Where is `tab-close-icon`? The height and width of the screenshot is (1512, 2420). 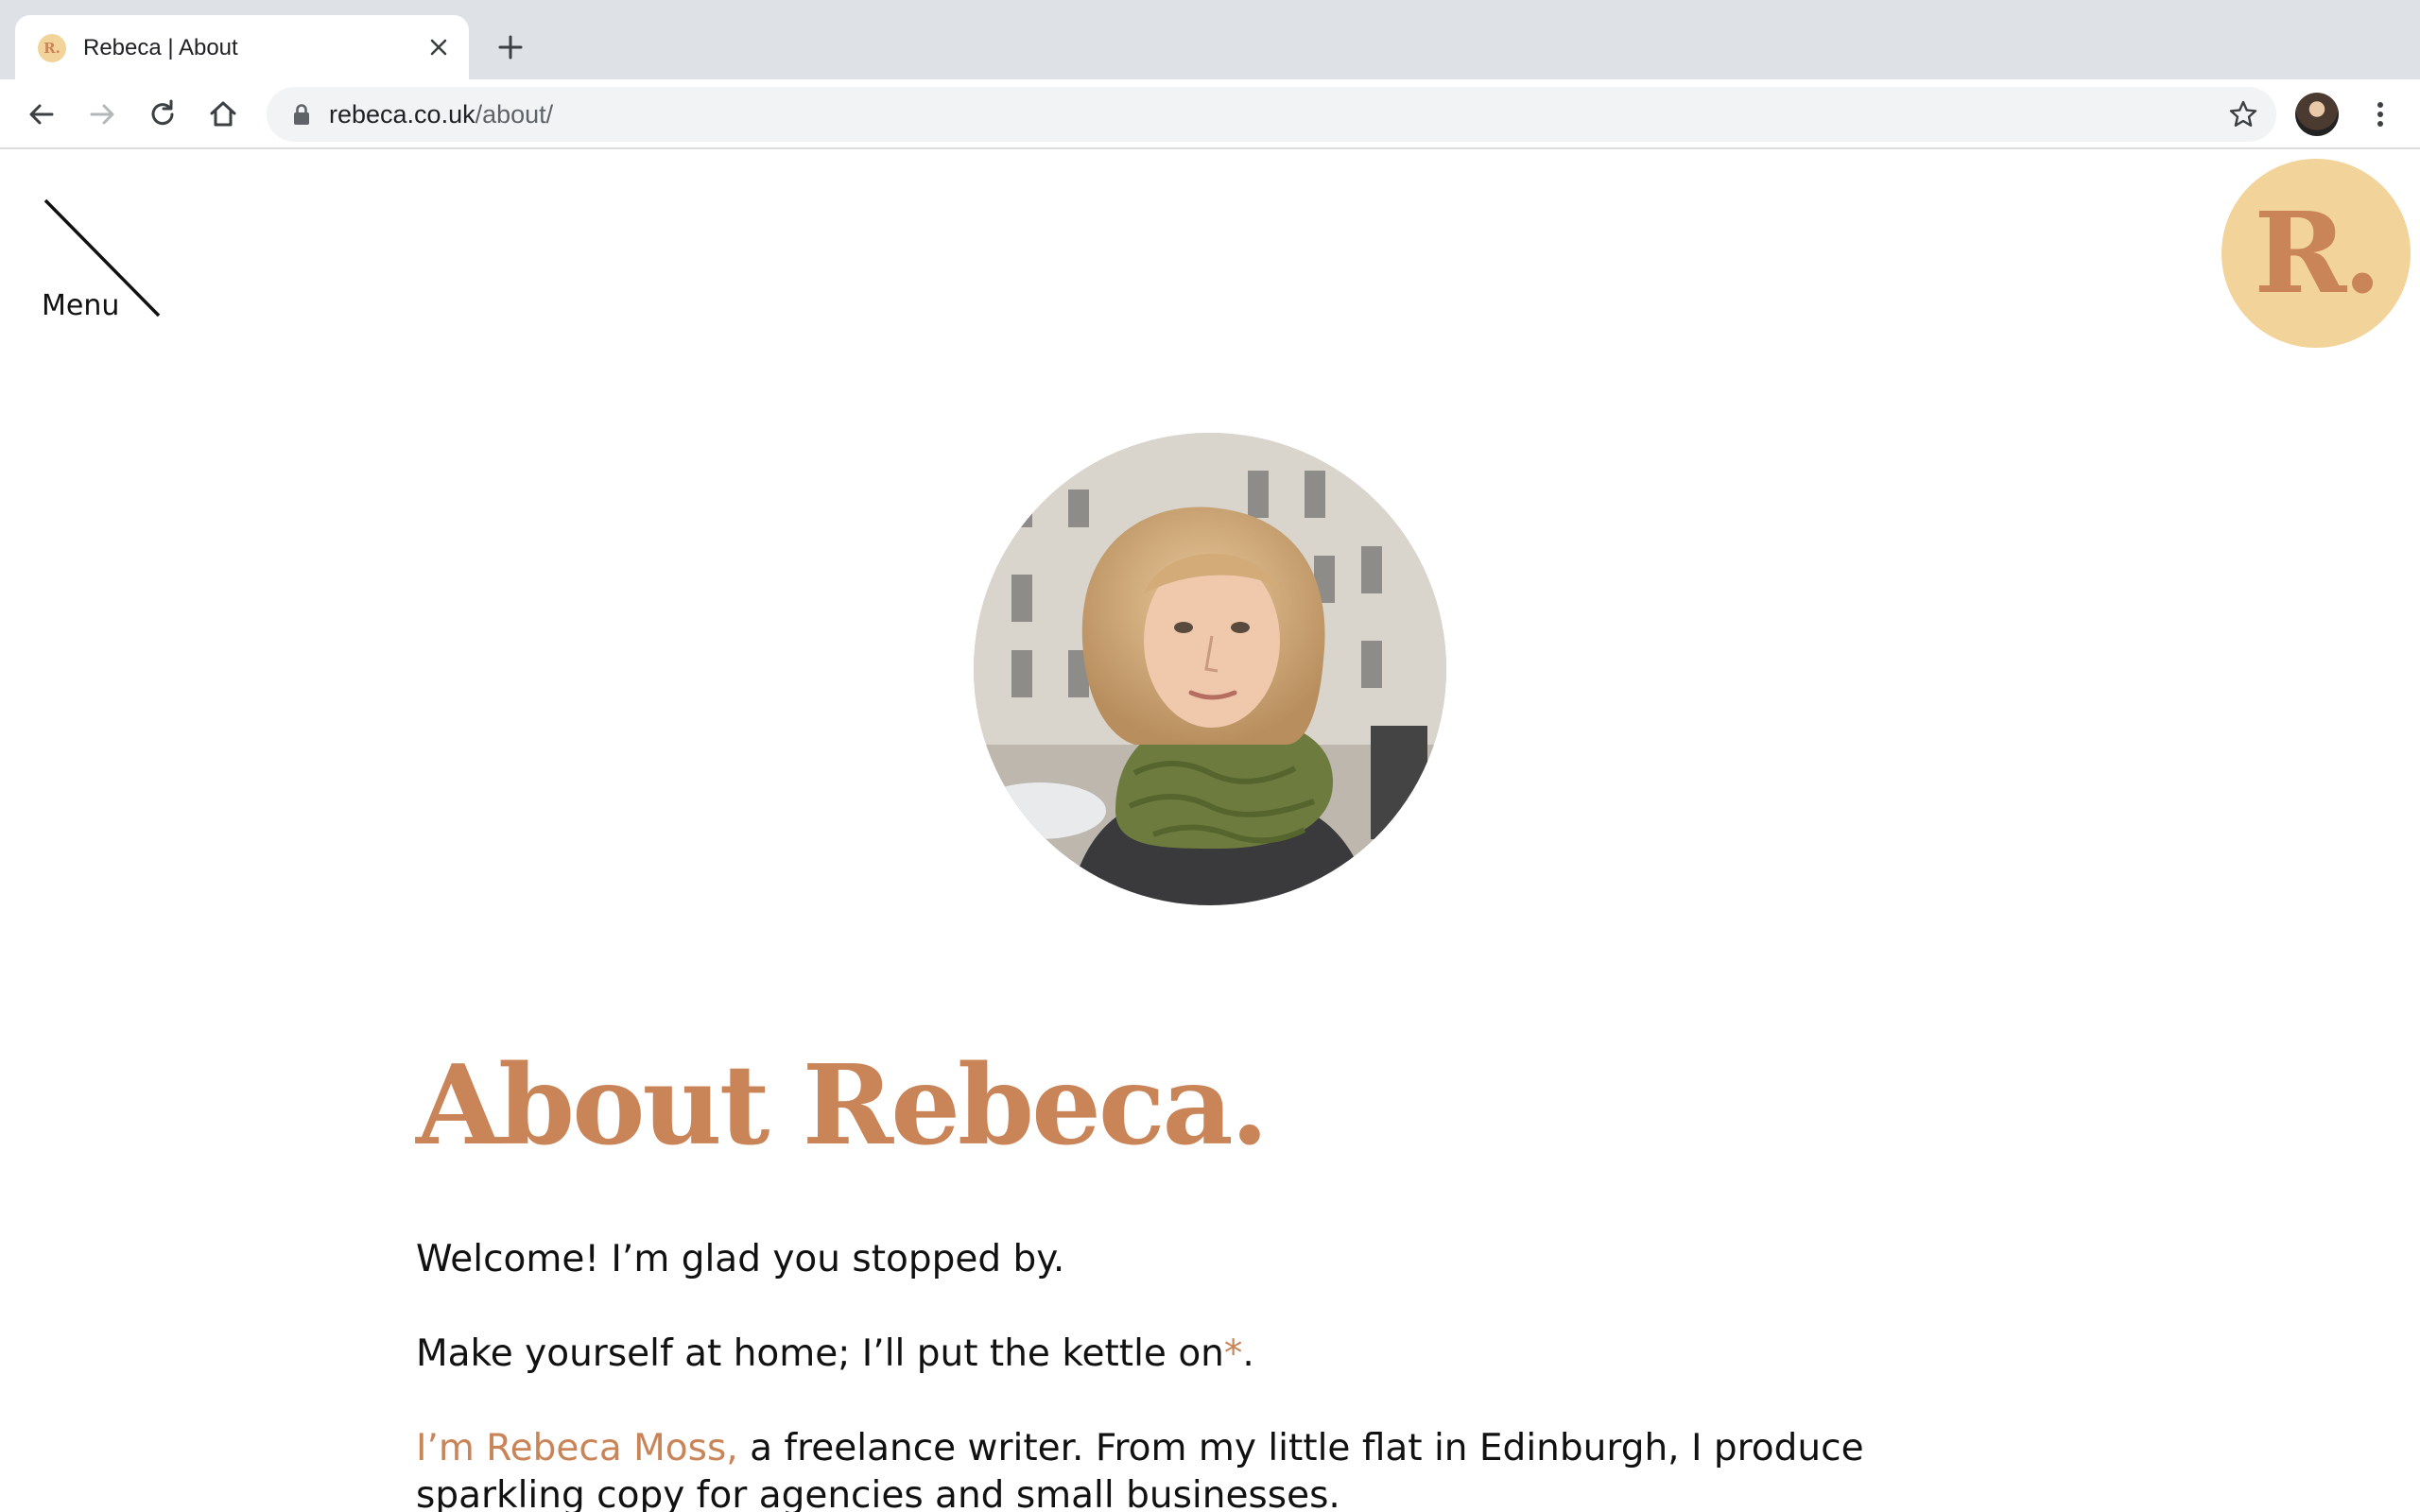 tab-close-icon is located at coordinates (439, 47).